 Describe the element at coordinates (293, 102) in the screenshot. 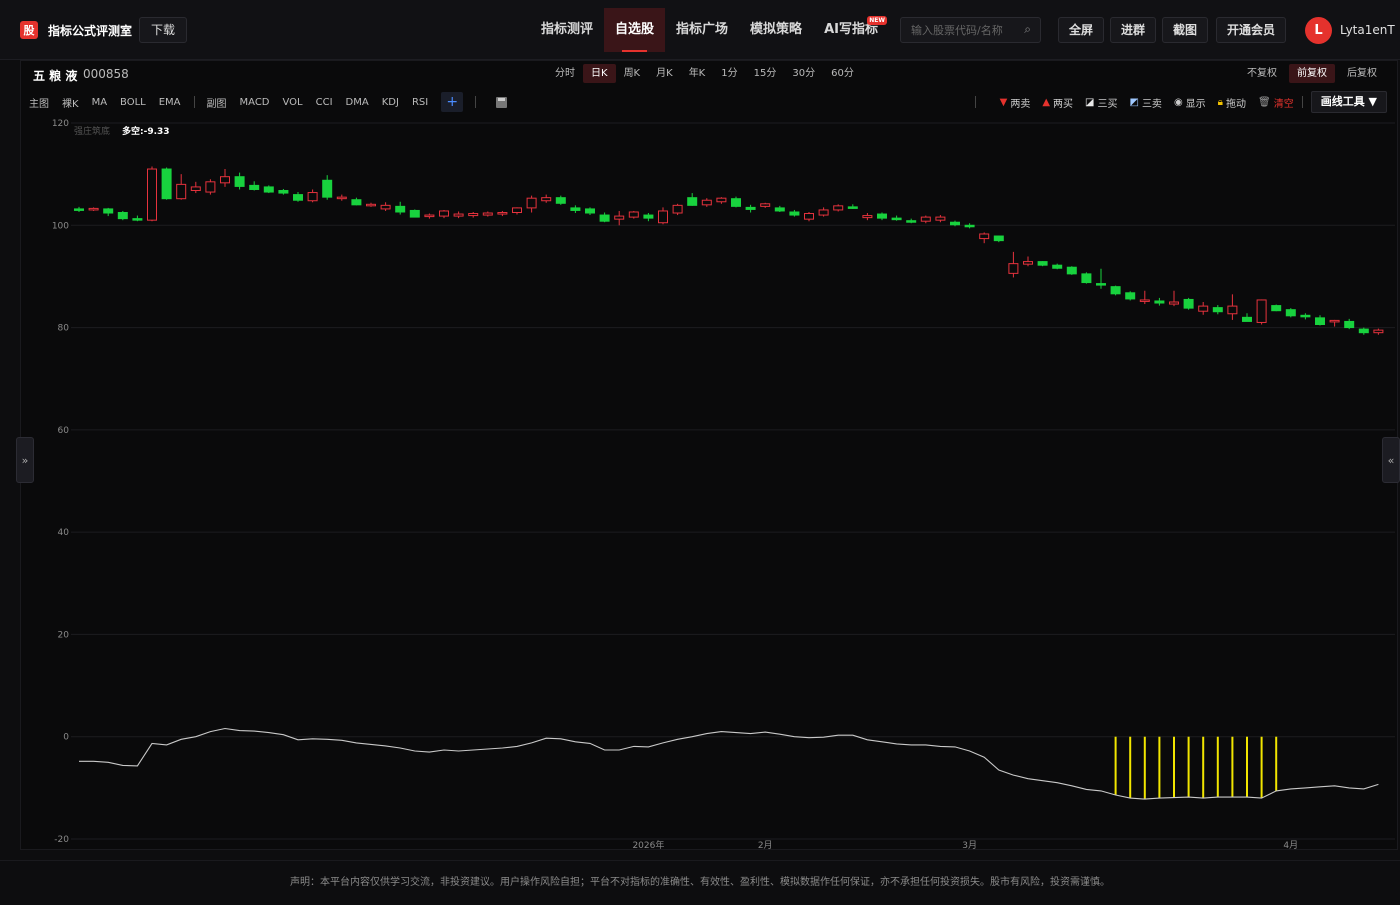

I see `sub-indicator-vol: VOL` at that location.